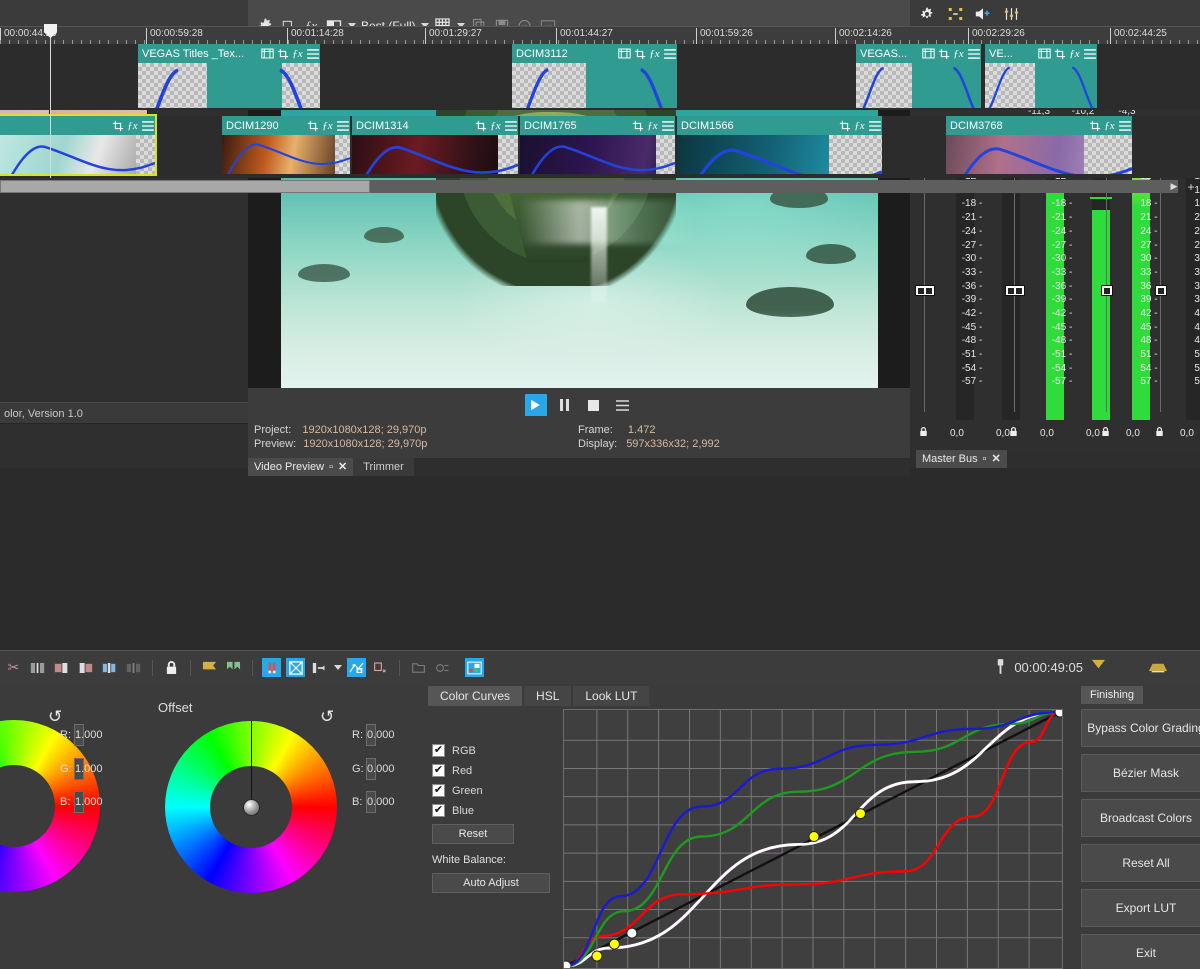 The width and height of the screenshot is (1200, 969). I want to click on timeline-cursor, so click(50, 102).